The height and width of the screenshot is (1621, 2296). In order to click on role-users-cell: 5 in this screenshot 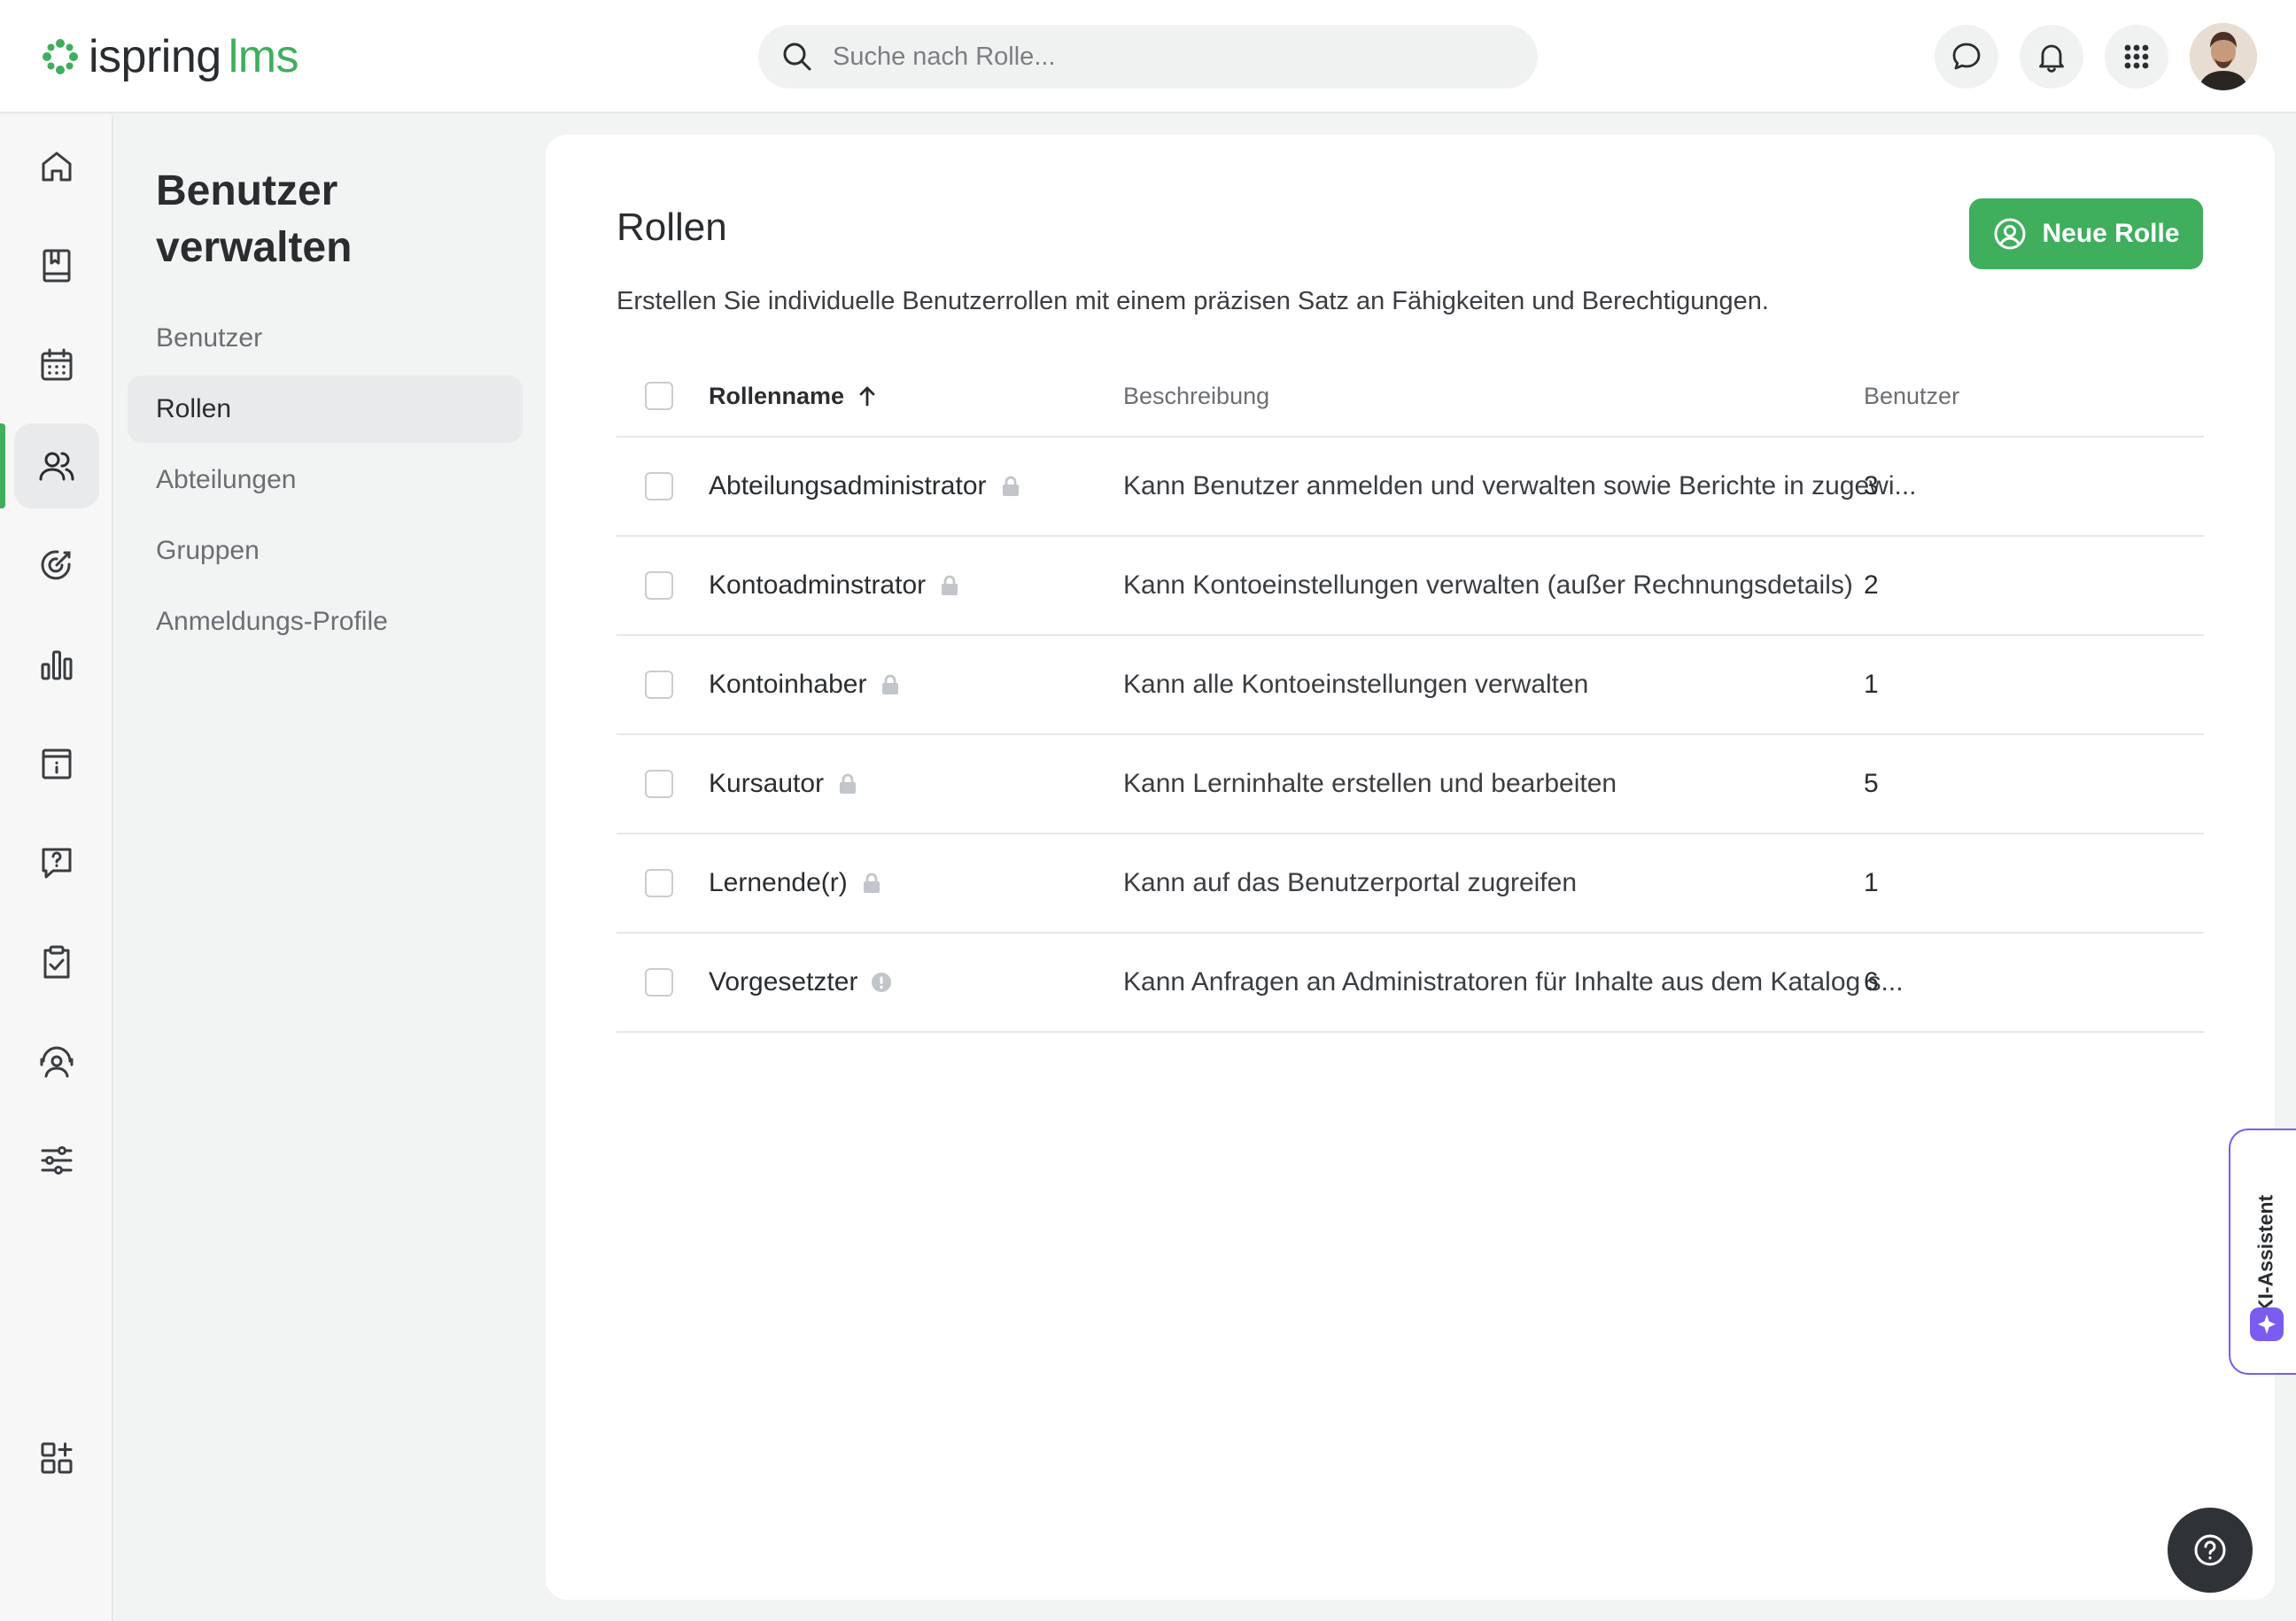, I will do `click(1871, 784)`.